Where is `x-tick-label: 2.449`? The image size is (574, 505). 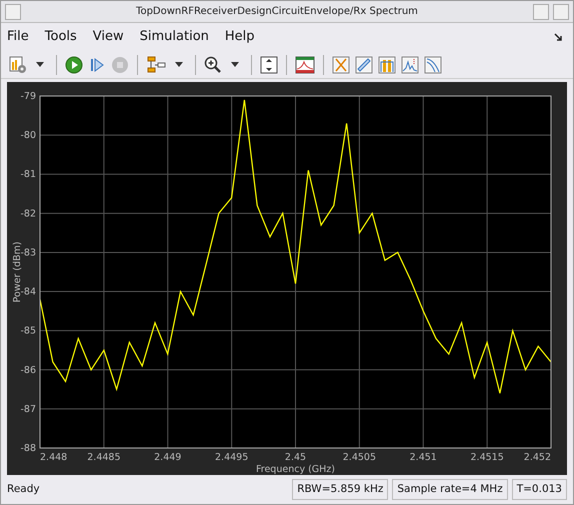
x-tick-label: 2.449 is located at coordinates (168, 457).